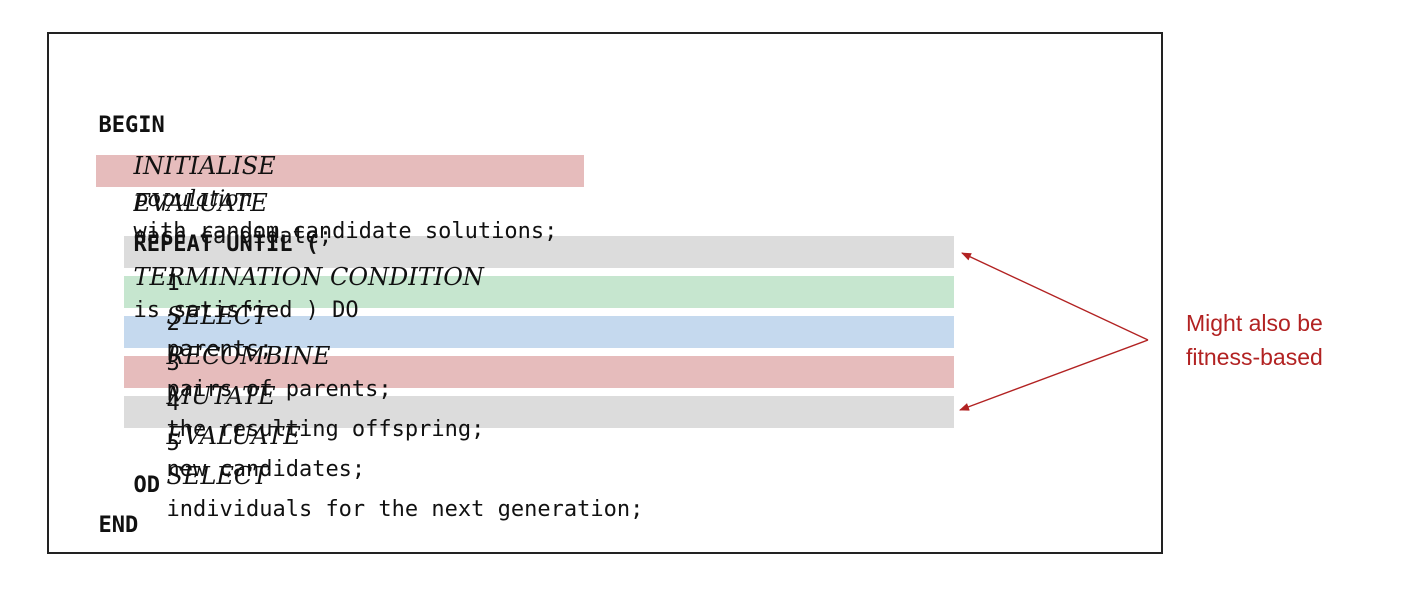 This screenshot has height=602, width=1412. I want to click on annotation-line-1: Might also be, so click(1254, 323).